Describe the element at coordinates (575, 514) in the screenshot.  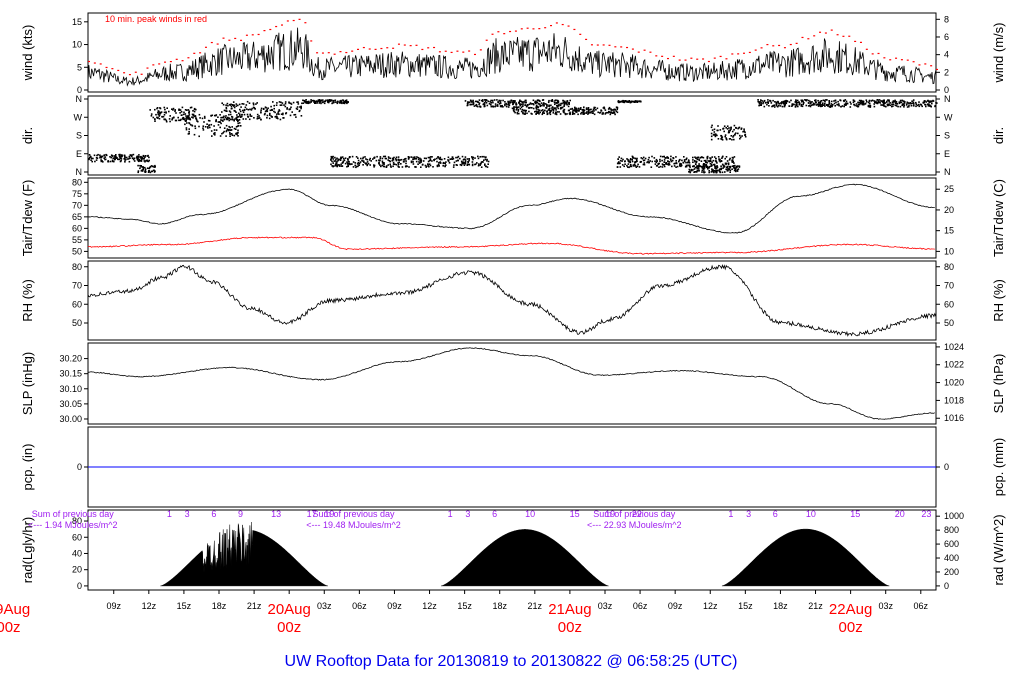
I see `radiation-hour-label: 15` at that location.